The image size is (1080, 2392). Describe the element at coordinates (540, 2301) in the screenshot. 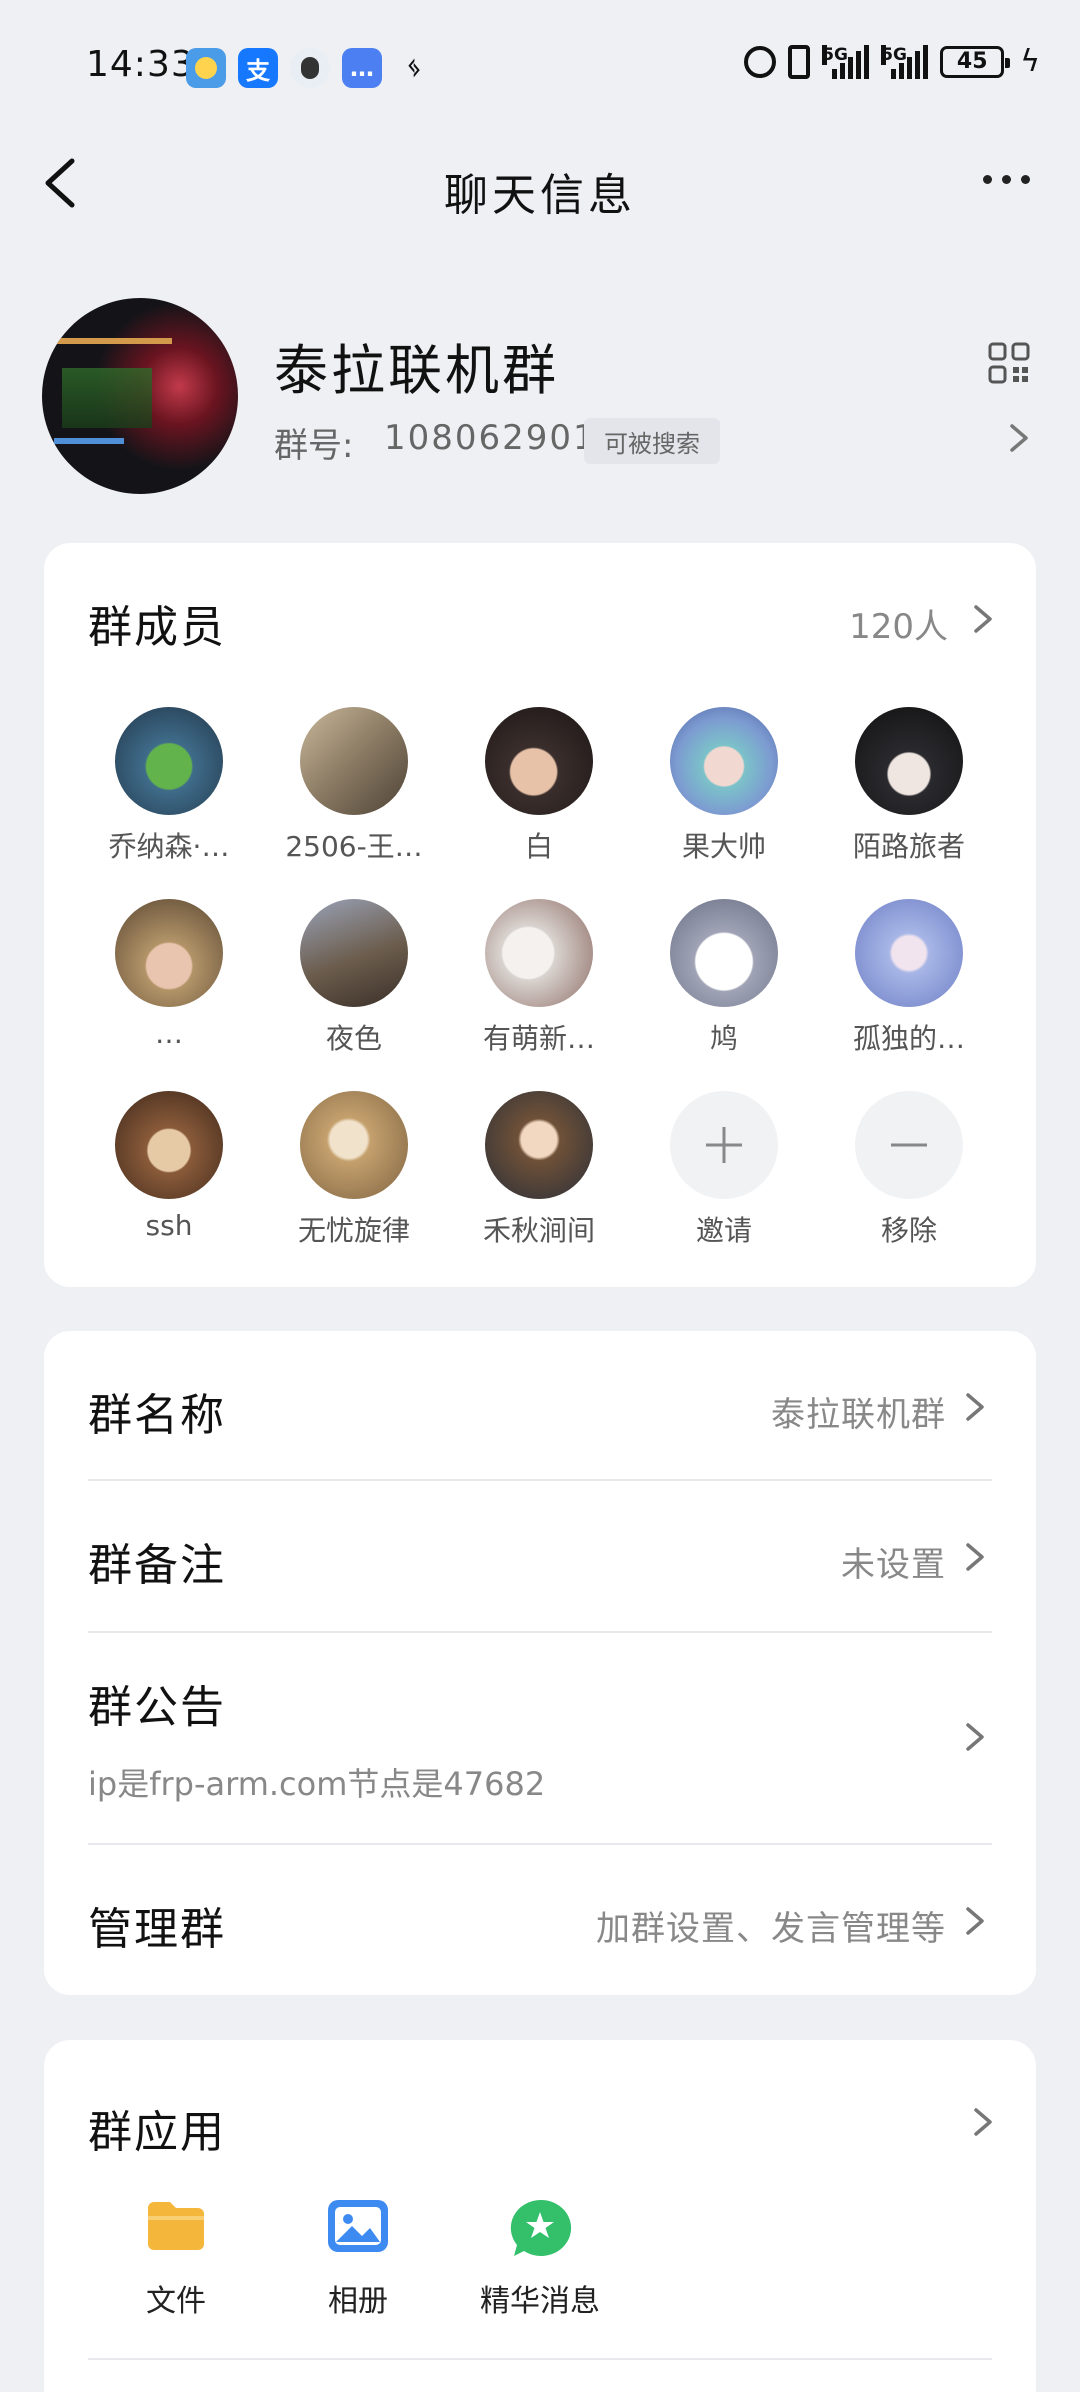

I see `app-label: 精华消息` at that location.